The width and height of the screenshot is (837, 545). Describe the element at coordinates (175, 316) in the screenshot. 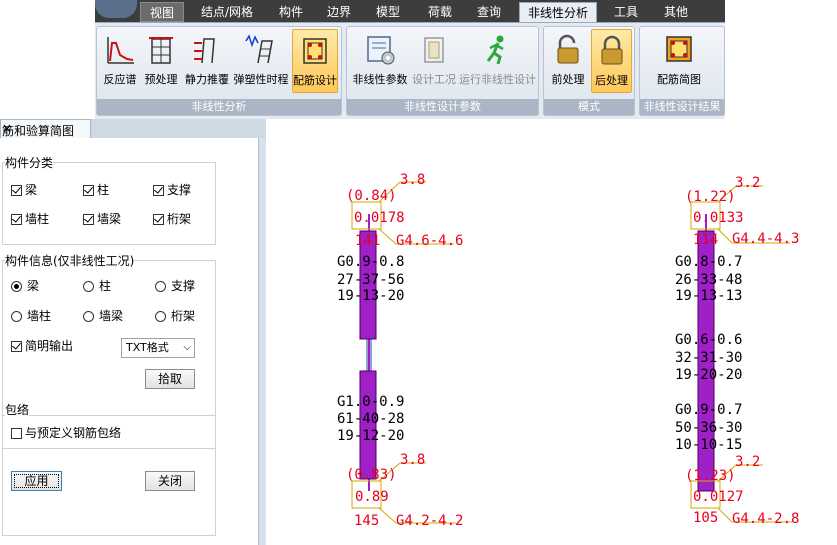

I see `info-truss-radio: 桁架` at that location.